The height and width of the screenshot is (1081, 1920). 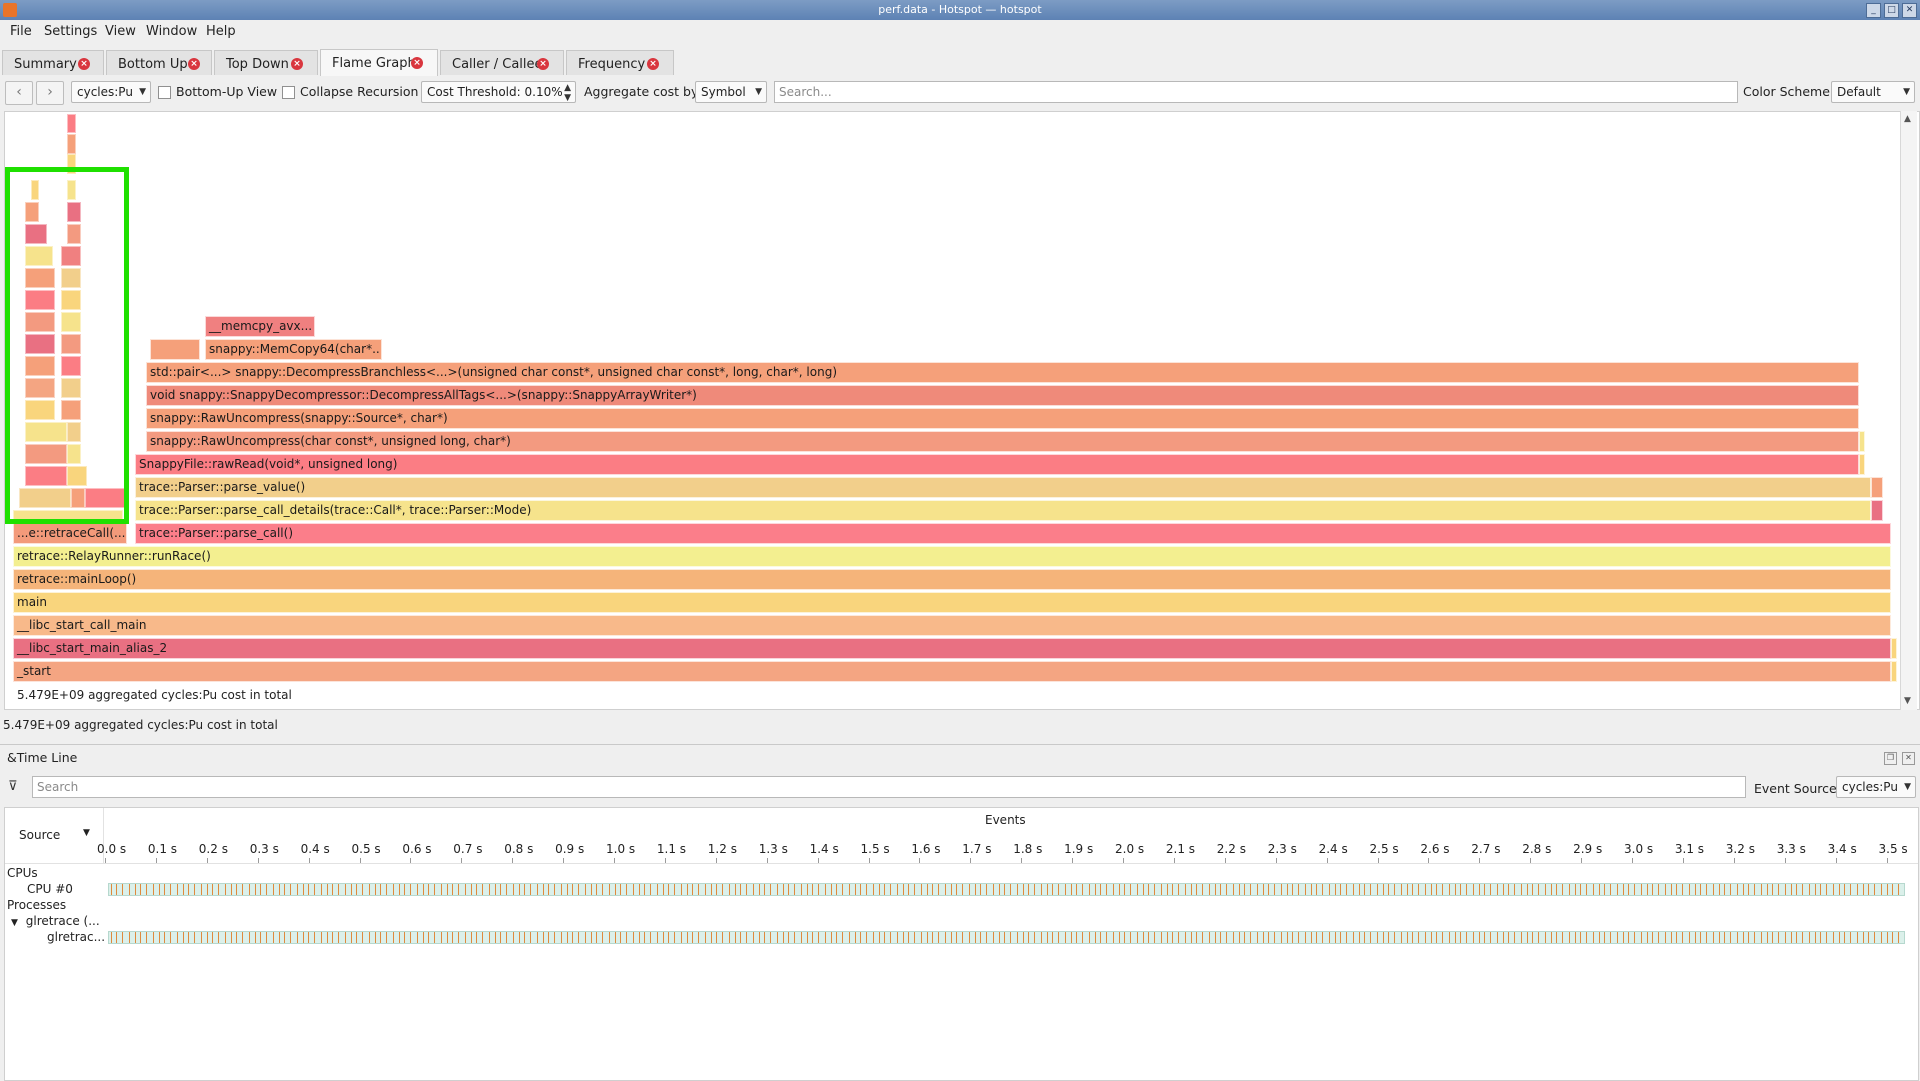 What do you see at coordinates (1909, 10) in the screenshot?
I see `close-window-button: ✕` at bounding box center [1909, 10].